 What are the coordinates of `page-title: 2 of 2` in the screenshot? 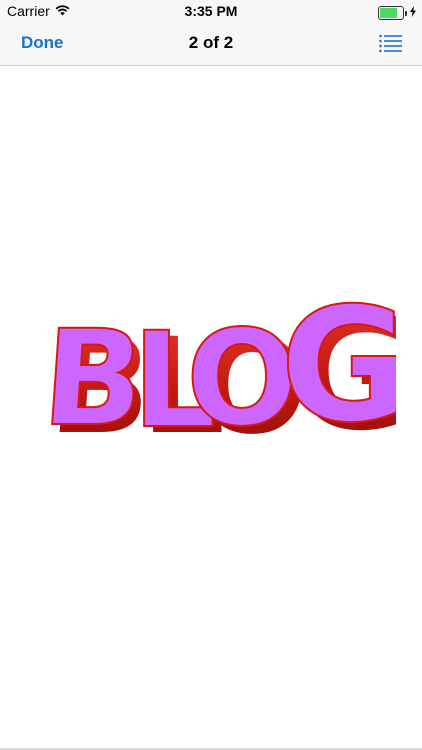 It's located at (211, 42).